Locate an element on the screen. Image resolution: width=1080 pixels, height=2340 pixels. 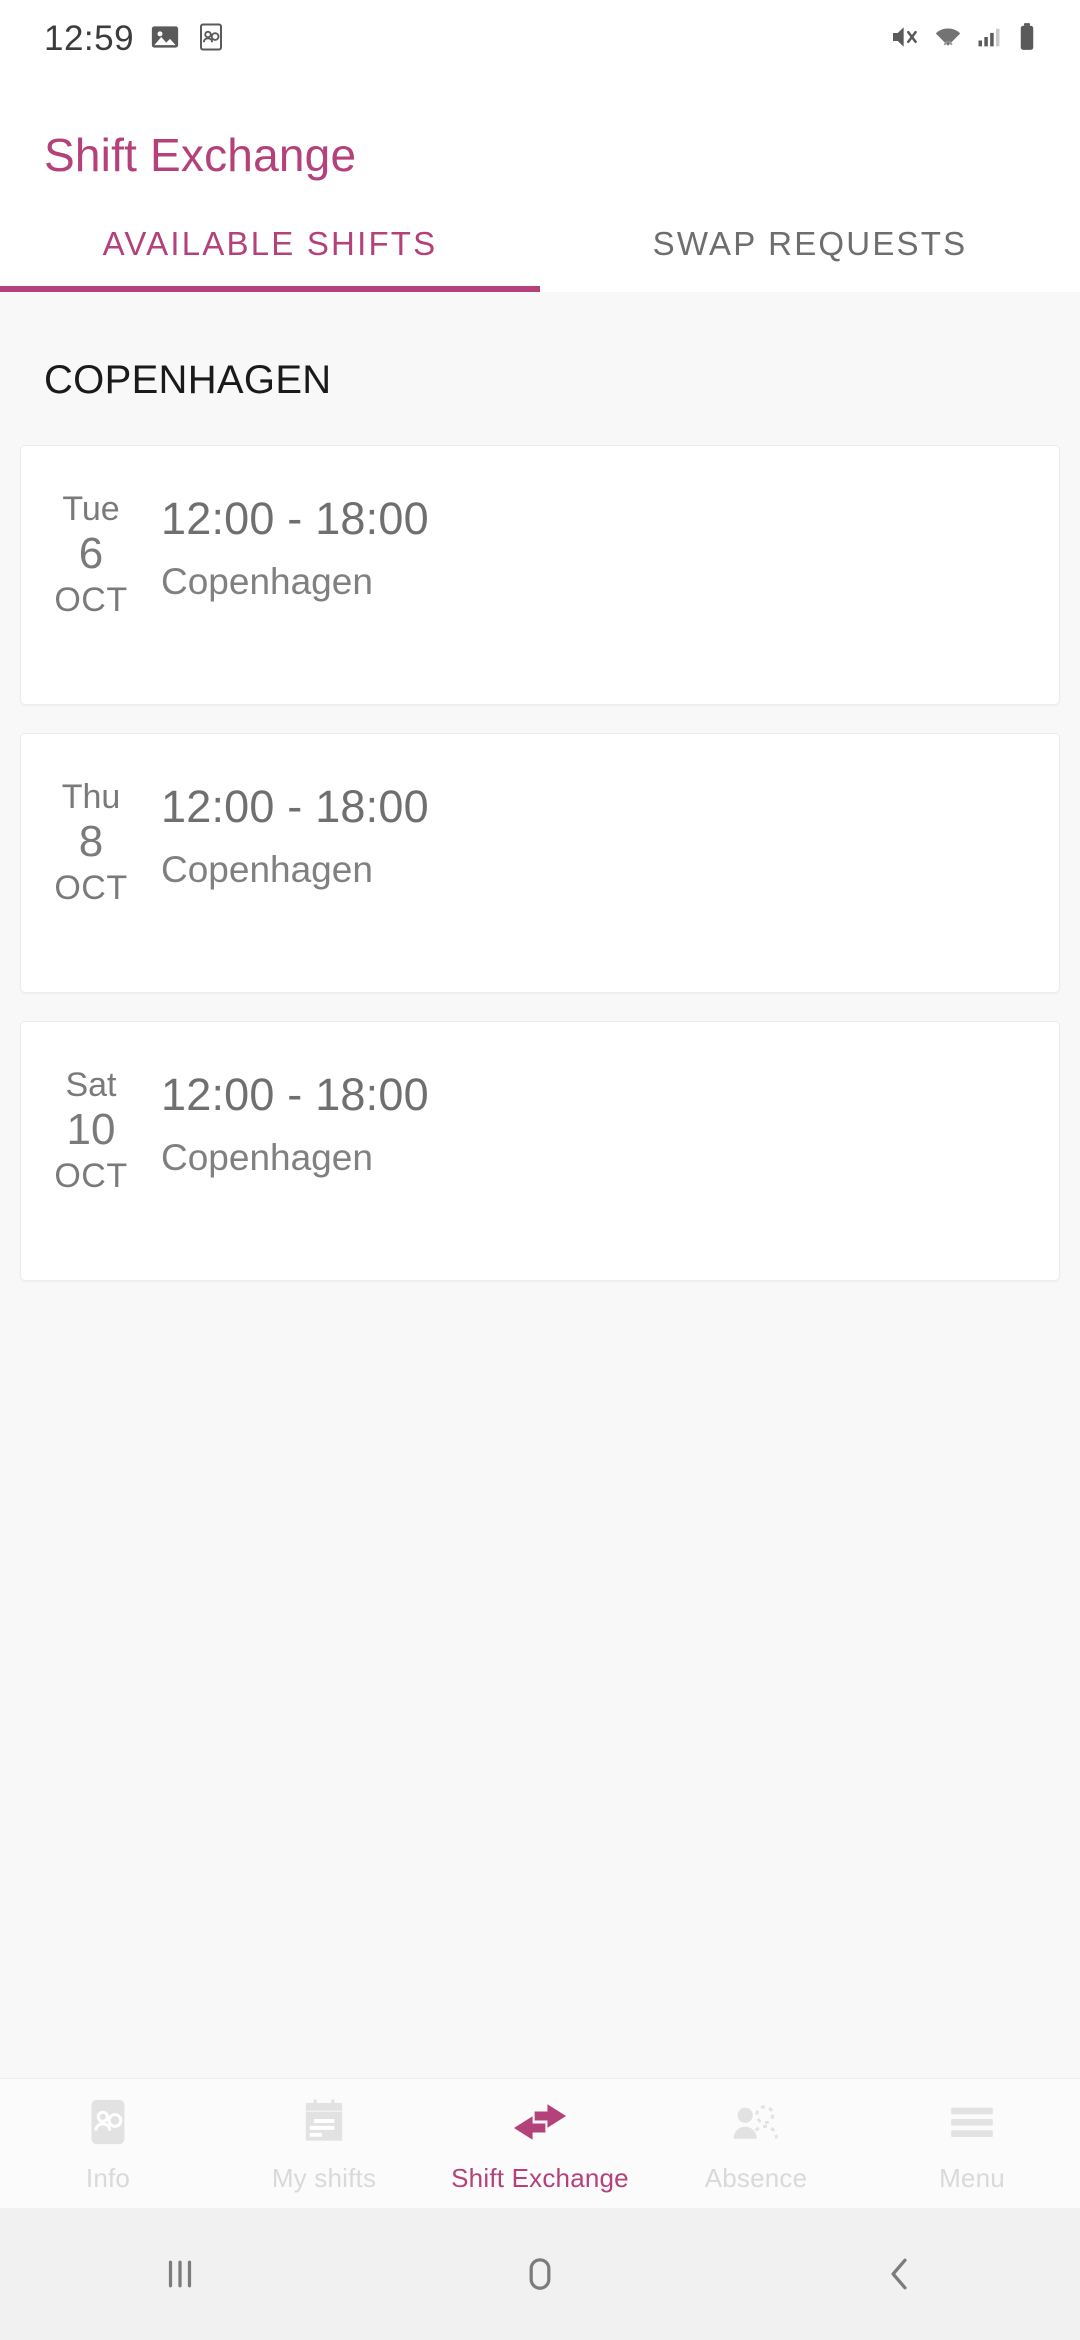
android-system-nav is located at coordinates (540, 2274).